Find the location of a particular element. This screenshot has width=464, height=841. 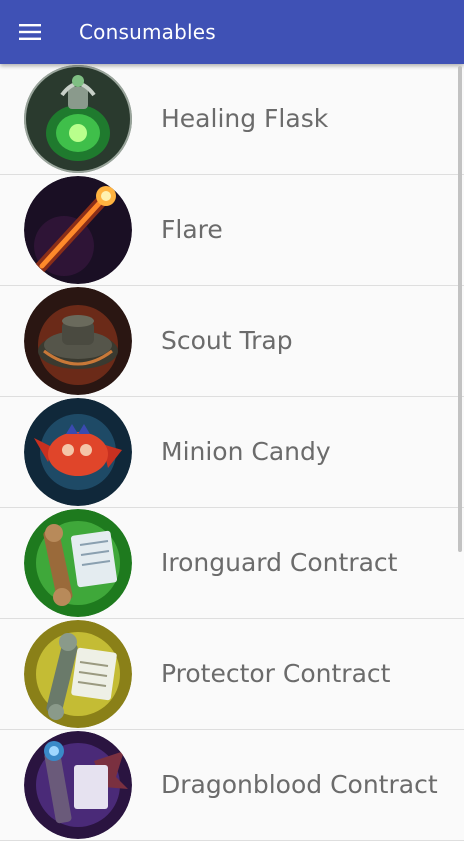

protector-contract-icon is located at coordinates (78, 674).